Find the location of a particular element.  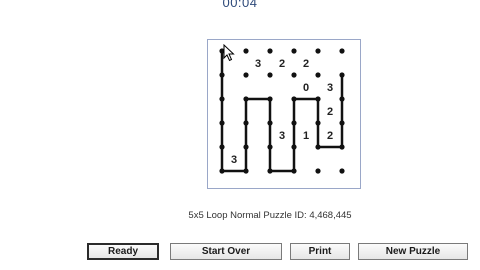

print-button: Print is located at coordinates (320, 251).